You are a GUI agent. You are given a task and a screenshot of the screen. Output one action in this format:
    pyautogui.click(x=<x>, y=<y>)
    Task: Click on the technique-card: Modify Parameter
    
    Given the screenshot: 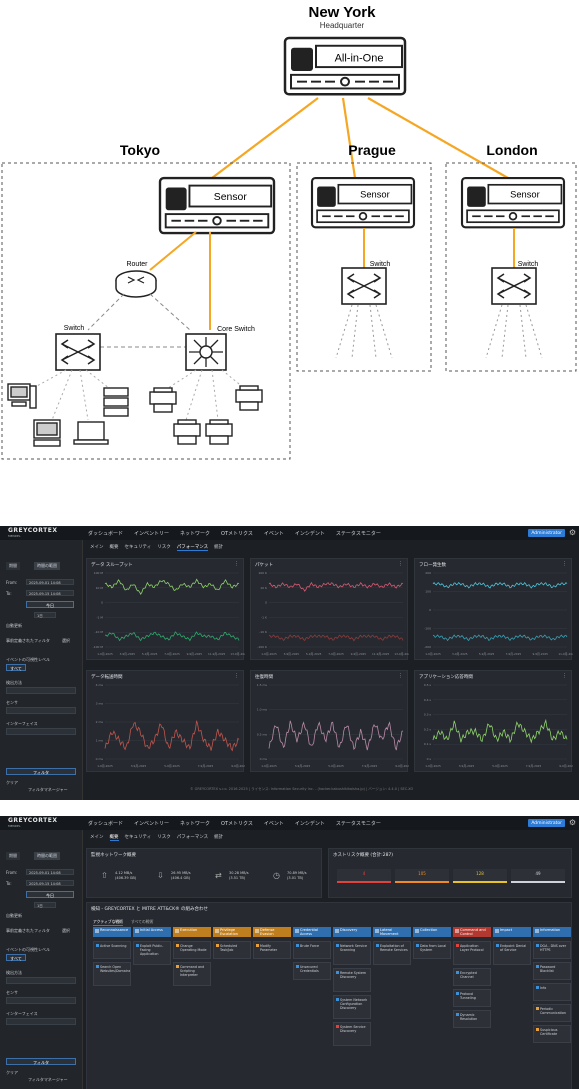 What is the action you would take?
    pyautogui.click(x=272, y=950)
    